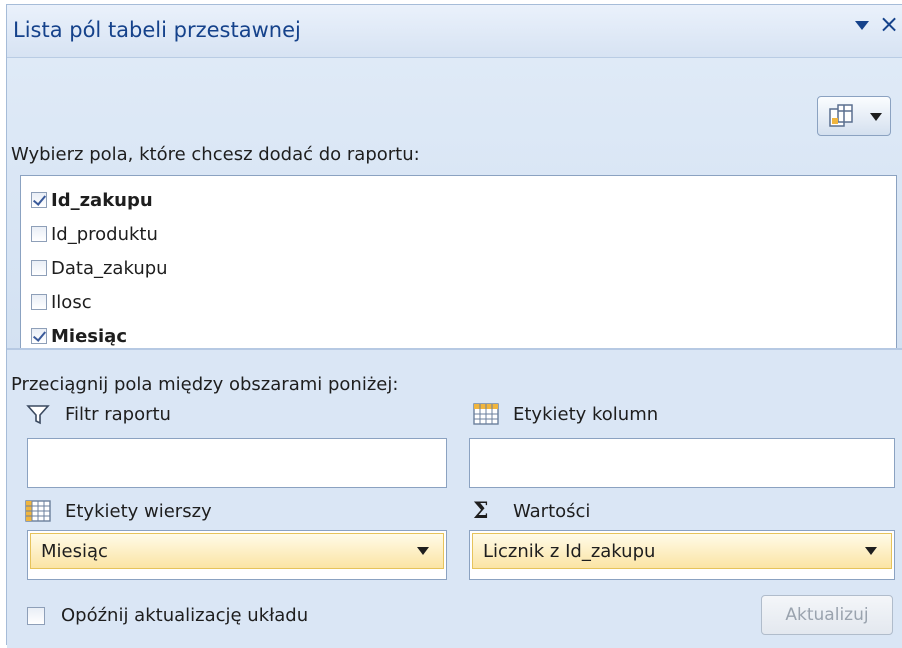  I want to click on values-header: Σ Wartości, so click(531, 511).